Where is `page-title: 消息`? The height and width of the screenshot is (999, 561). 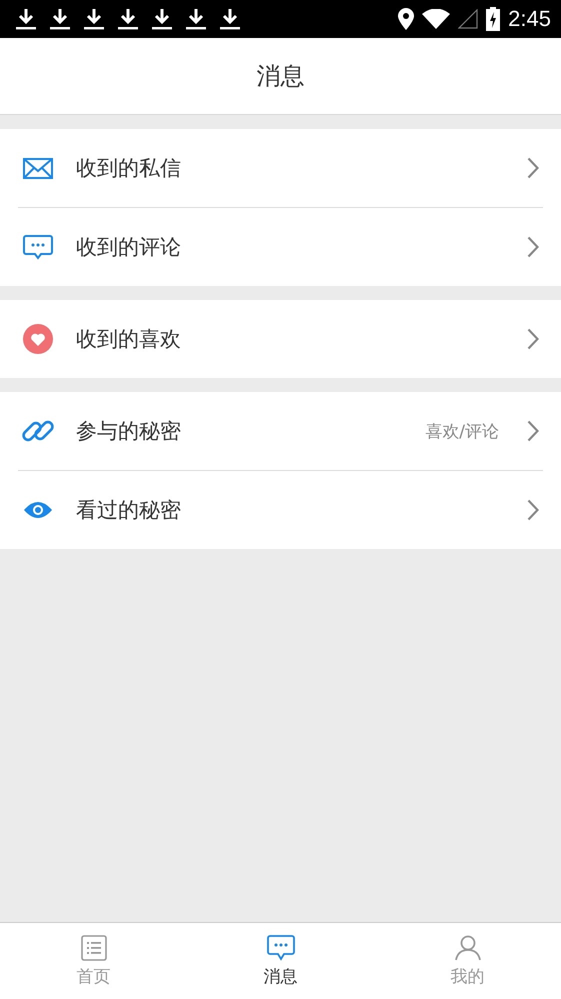 page-title: 消息 is located at coordinates (280, 76).